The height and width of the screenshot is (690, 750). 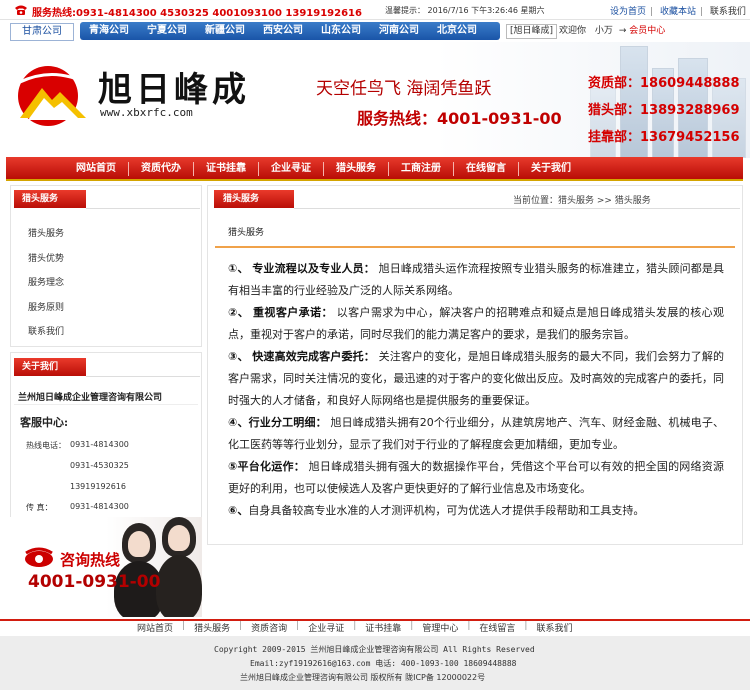 I want to click on fax-number: 0931-4814300, so click(x=99, y=506).